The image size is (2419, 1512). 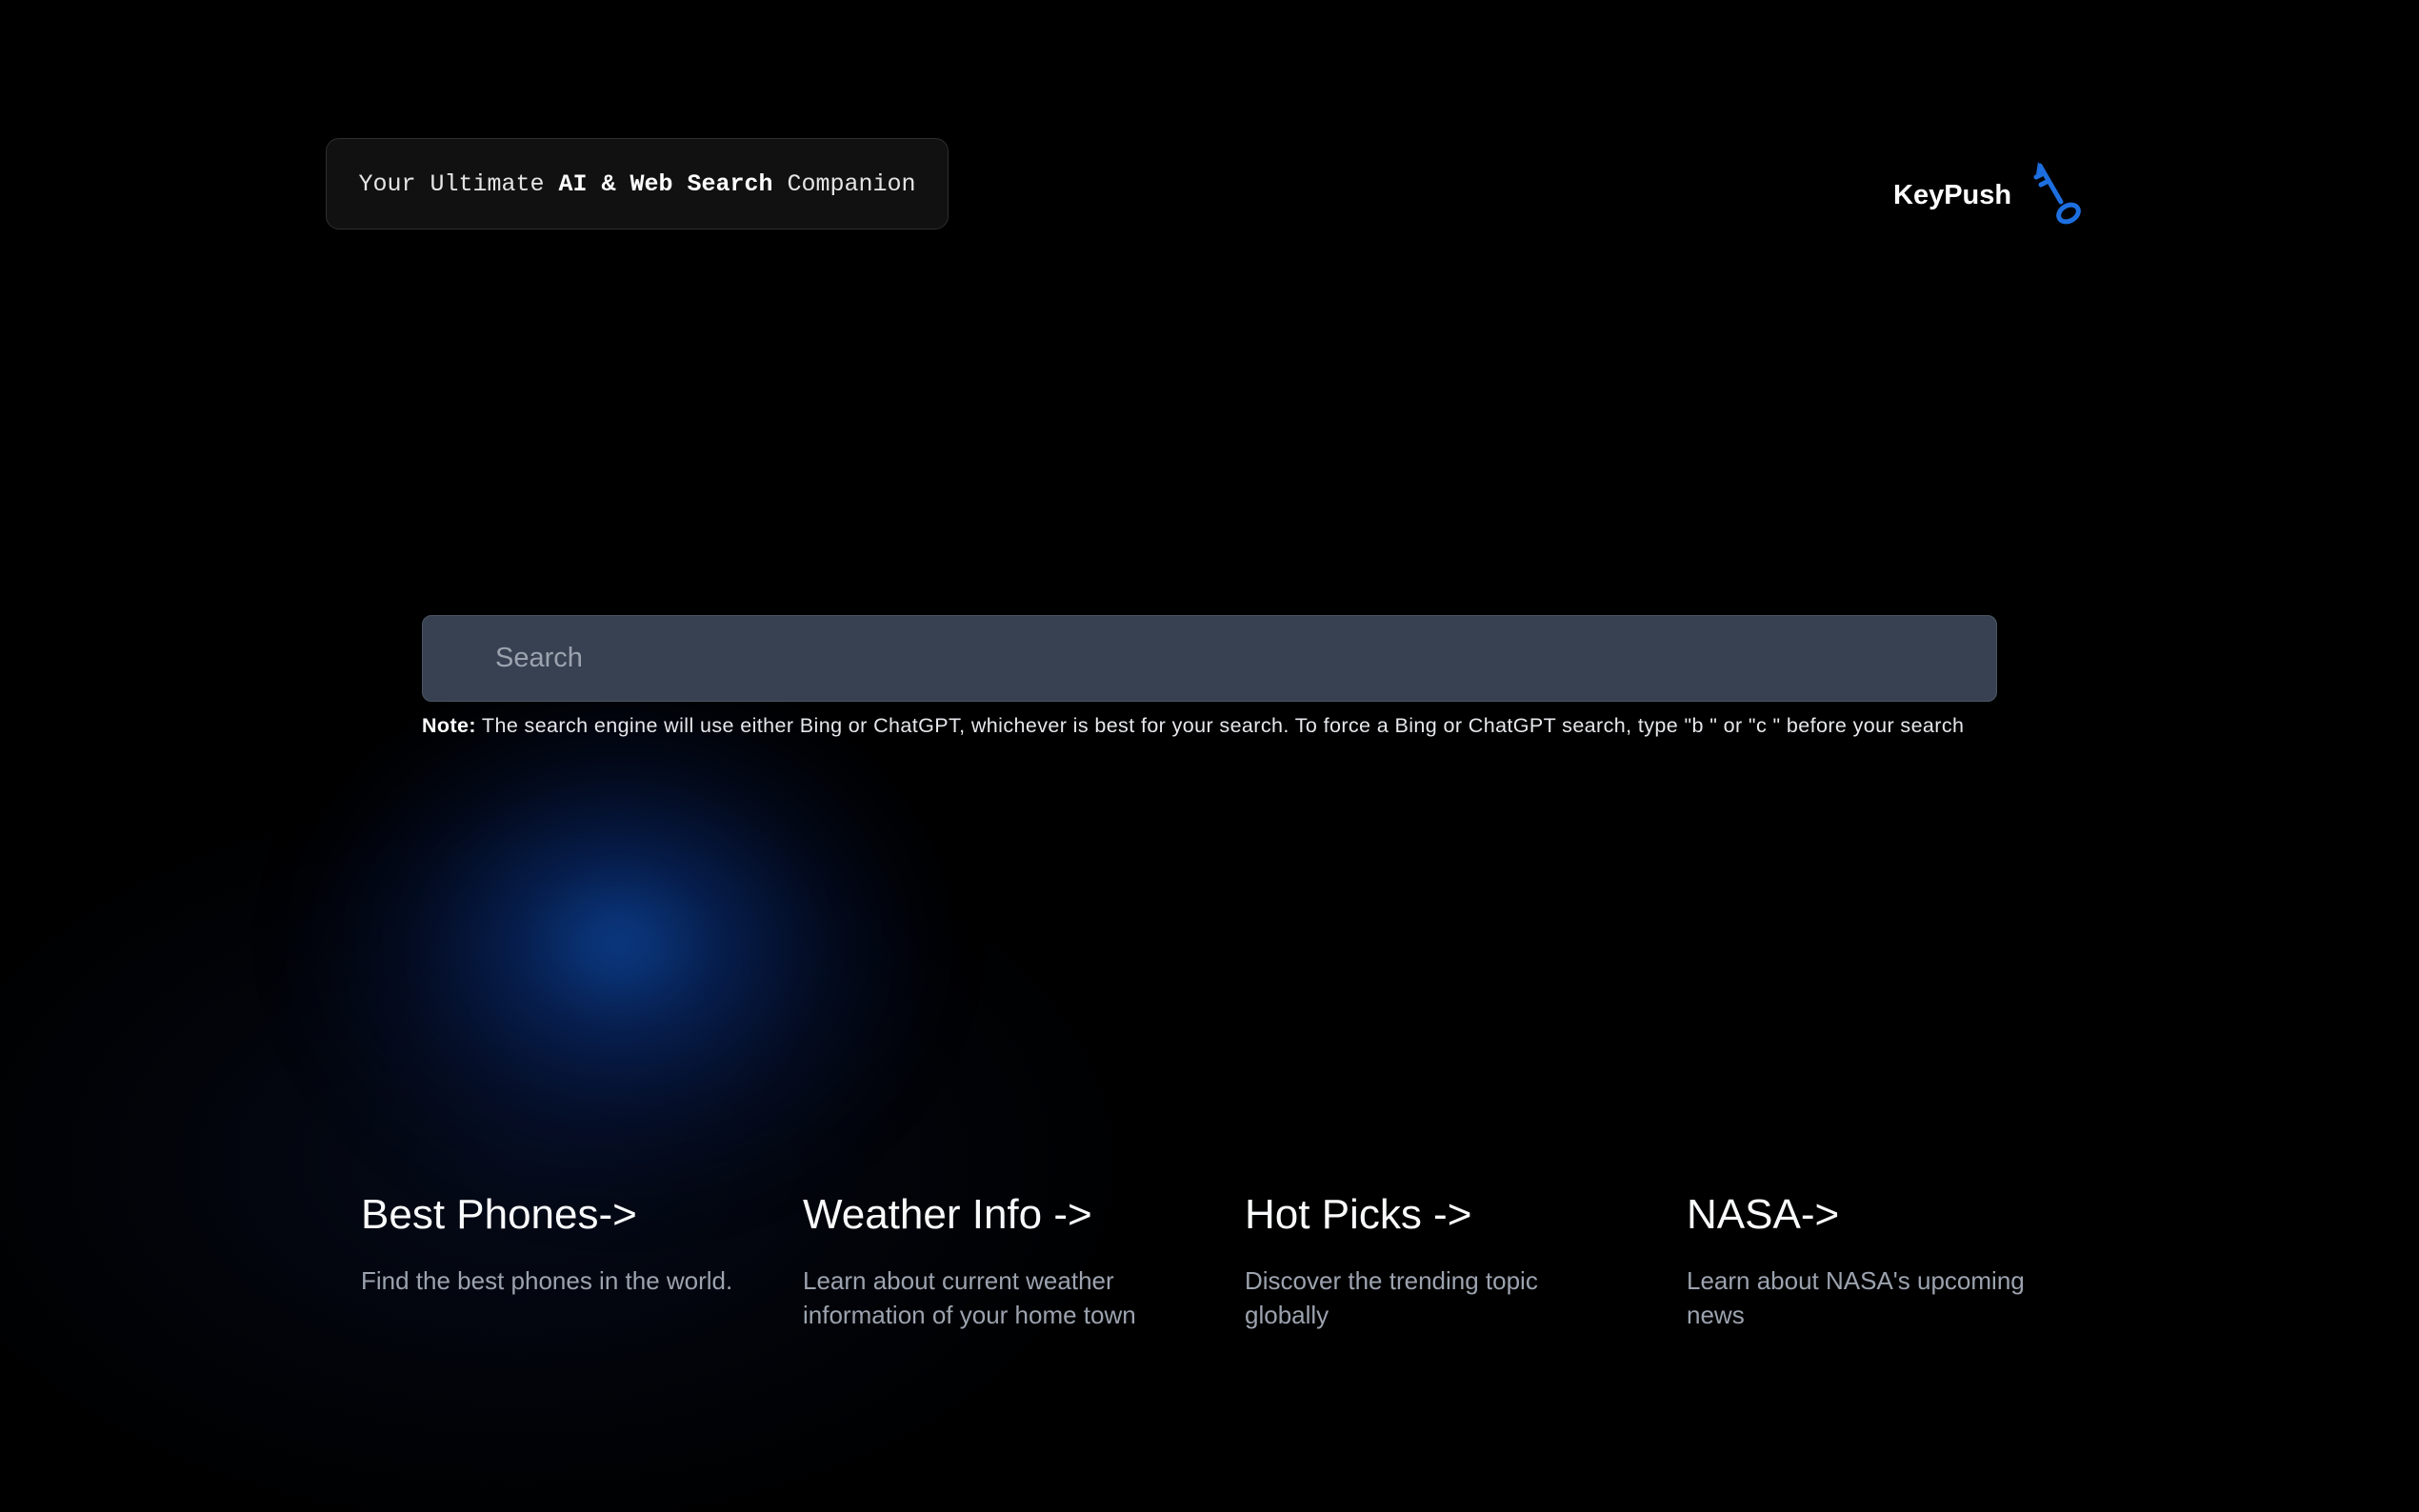 I want to click on card-description: Discover the trending topic globally, so click(x=1391, y=1297).